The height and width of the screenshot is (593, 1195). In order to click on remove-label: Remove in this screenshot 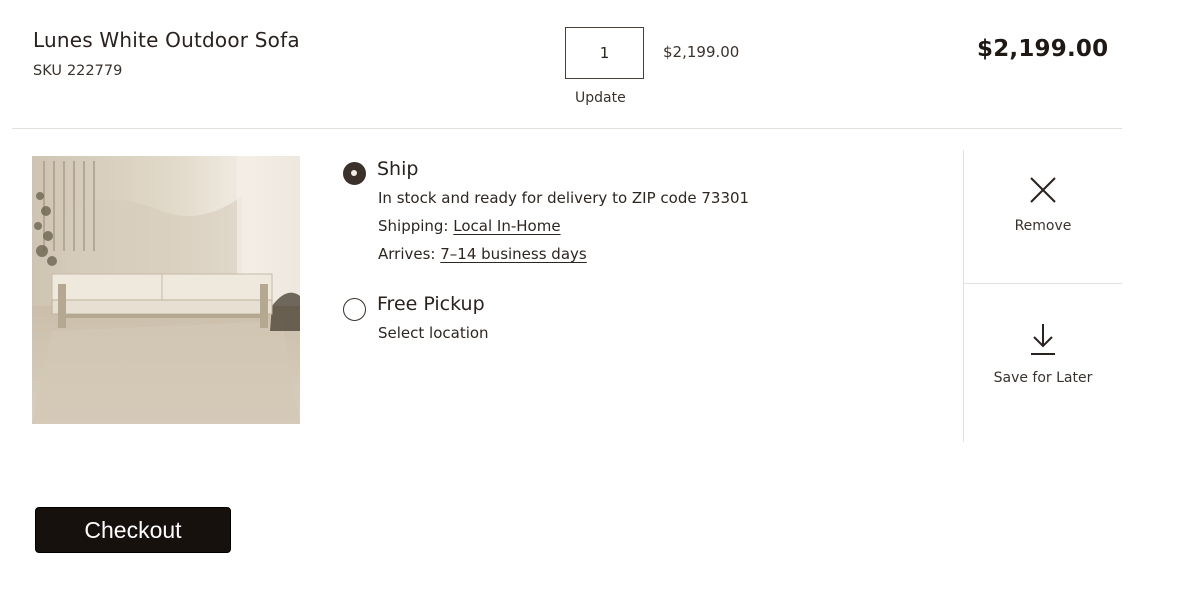, I will do `click(1043, 226)`.